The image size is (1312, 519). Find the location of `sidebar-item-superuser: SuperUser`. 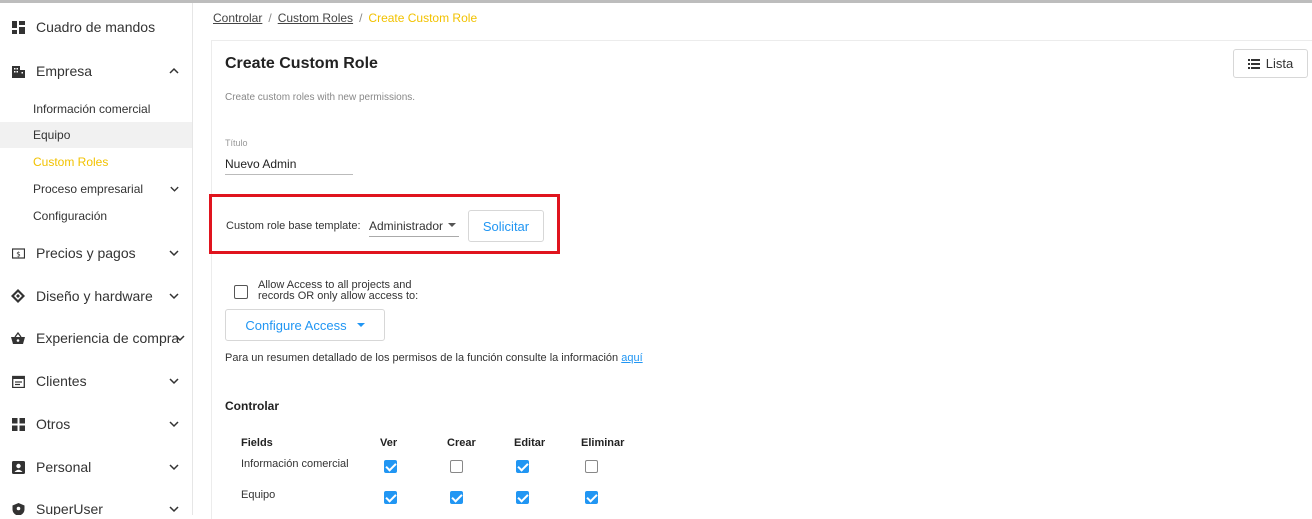

sidebar-item-superuser: SuperUser is located at coordinates (96, 502).